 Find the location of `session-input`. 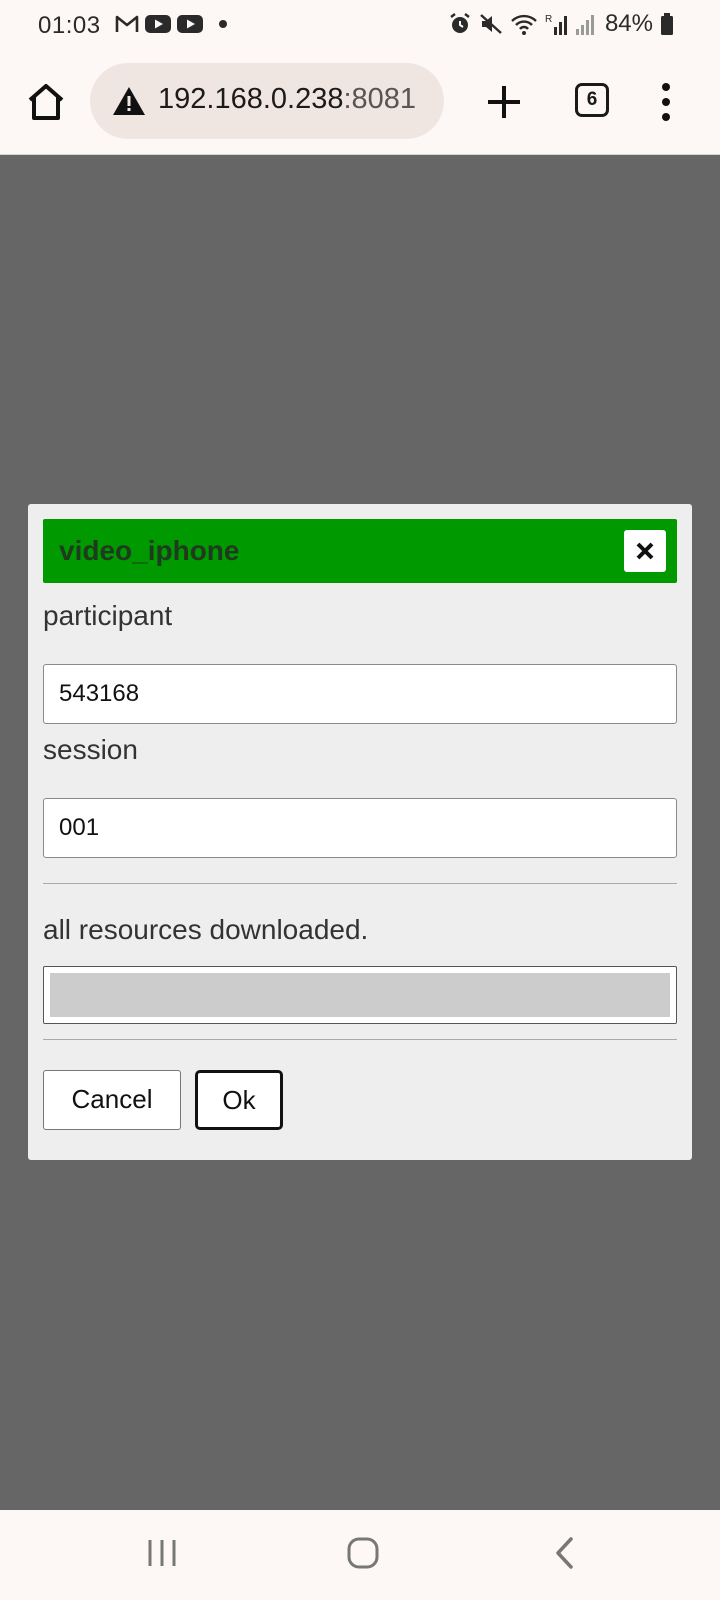

session-input is located at coordinates (360, 828).